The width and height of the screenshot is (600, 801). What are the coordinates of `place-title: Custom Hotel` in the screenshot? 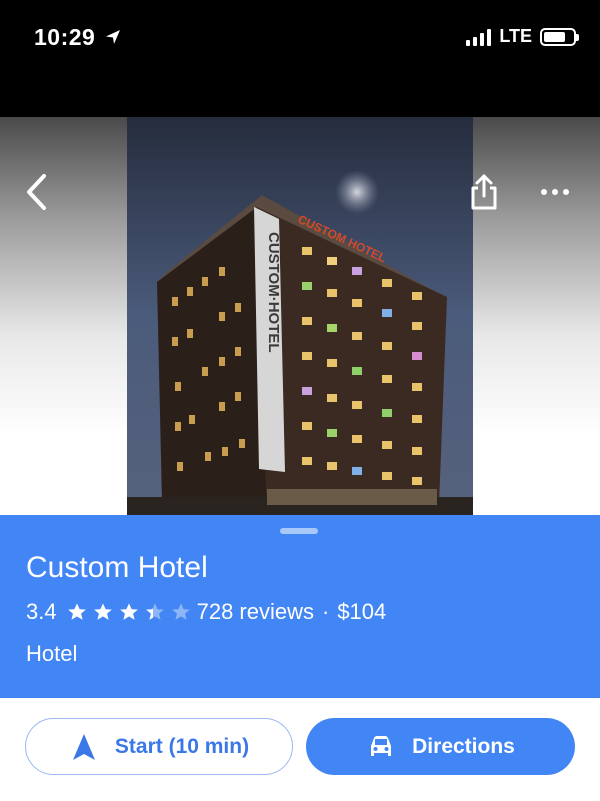 It's located at (117, 567).